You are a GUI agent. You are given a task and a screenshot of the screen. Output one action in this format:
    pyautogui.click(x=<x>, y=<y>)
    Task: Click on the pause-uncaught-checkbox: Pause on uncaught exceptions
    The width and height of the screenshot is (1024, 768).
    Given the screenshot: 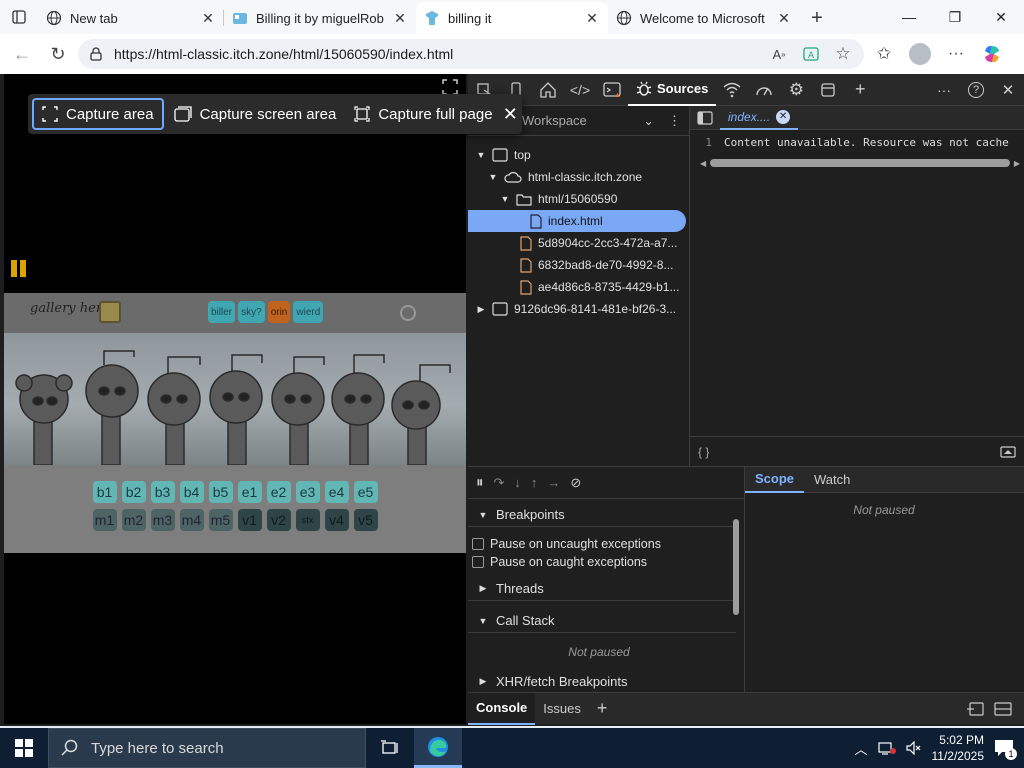 What is the action you would take?
    pyautogui.click(x=566, y=544)
    